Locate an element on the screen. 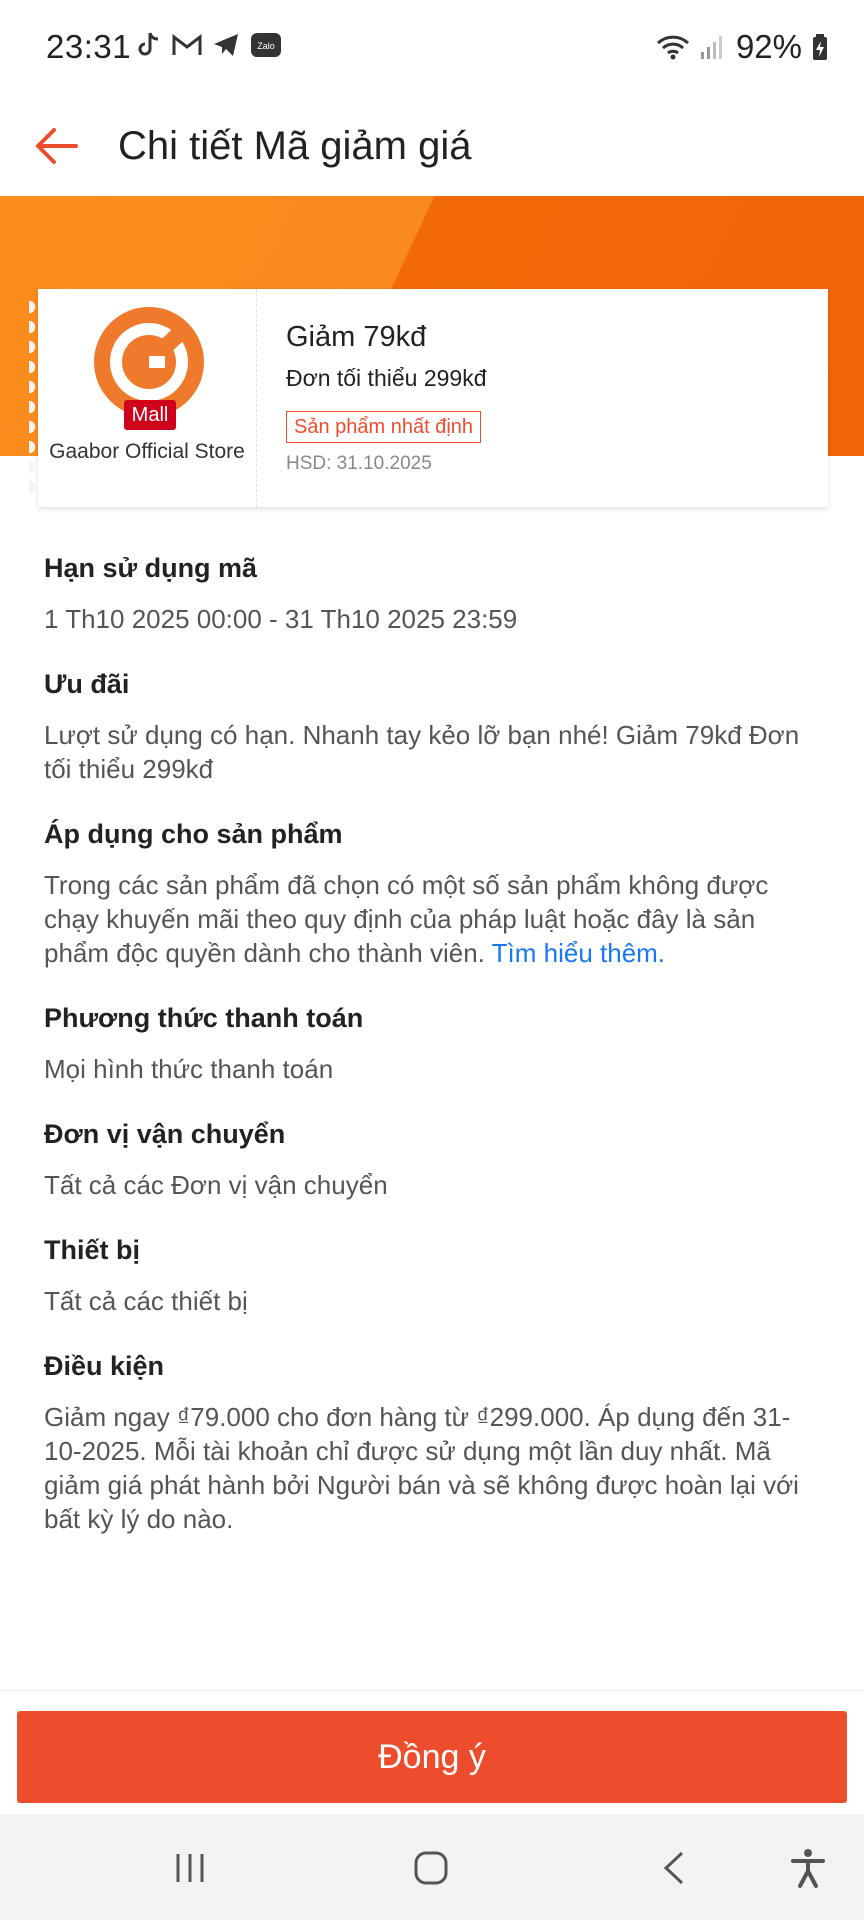  section-title: Đơn vị vận chuyển is located at coordinates (165, 1134).